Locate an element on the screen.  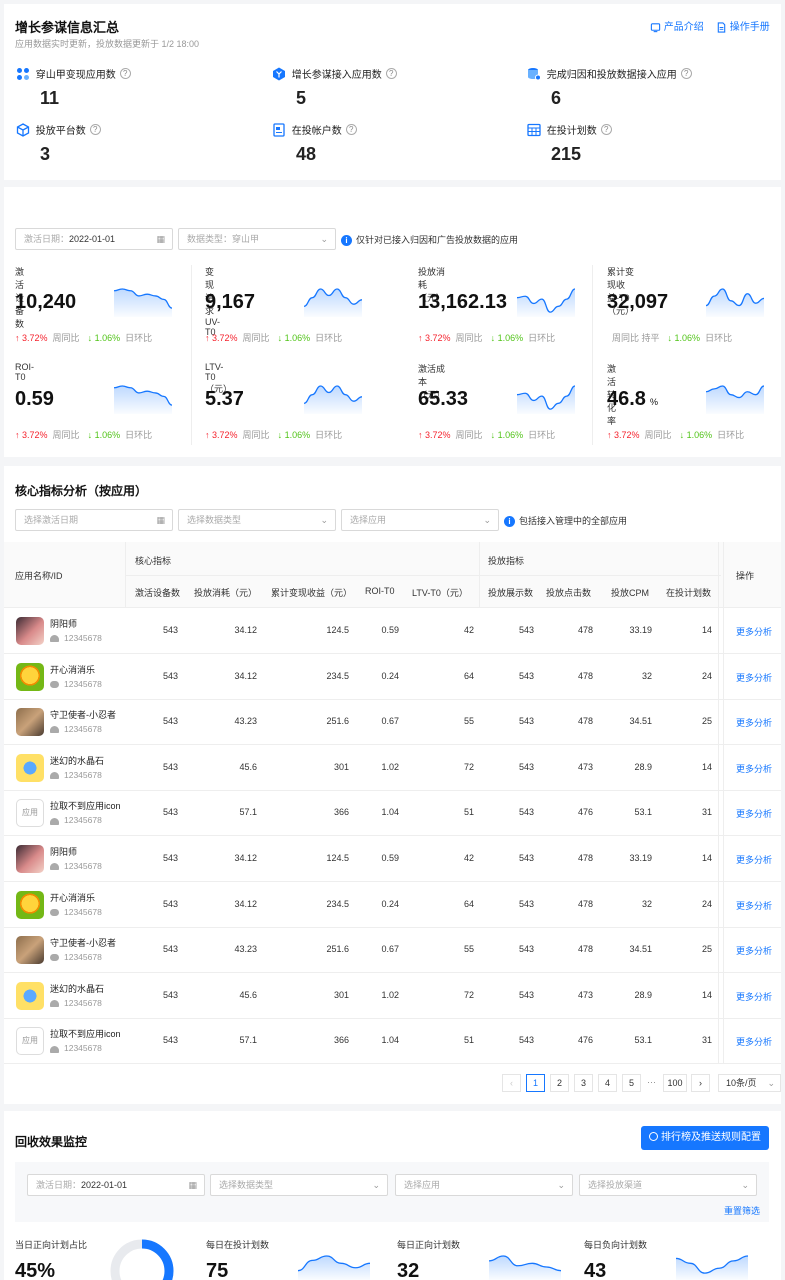
recovery-metric: 每日正向计划数 32 is located at coordinates (487, 1259).